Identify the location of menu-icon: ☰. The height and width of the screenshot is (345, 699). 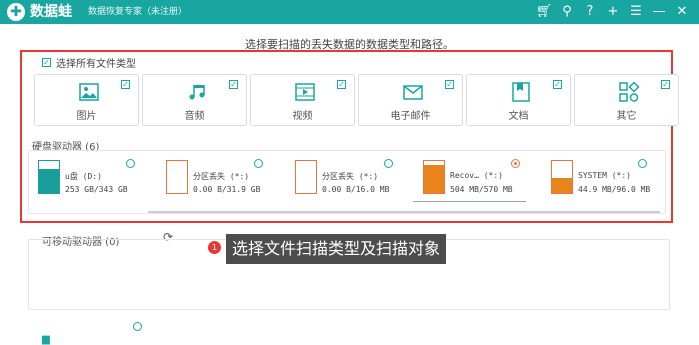
(636, 12).